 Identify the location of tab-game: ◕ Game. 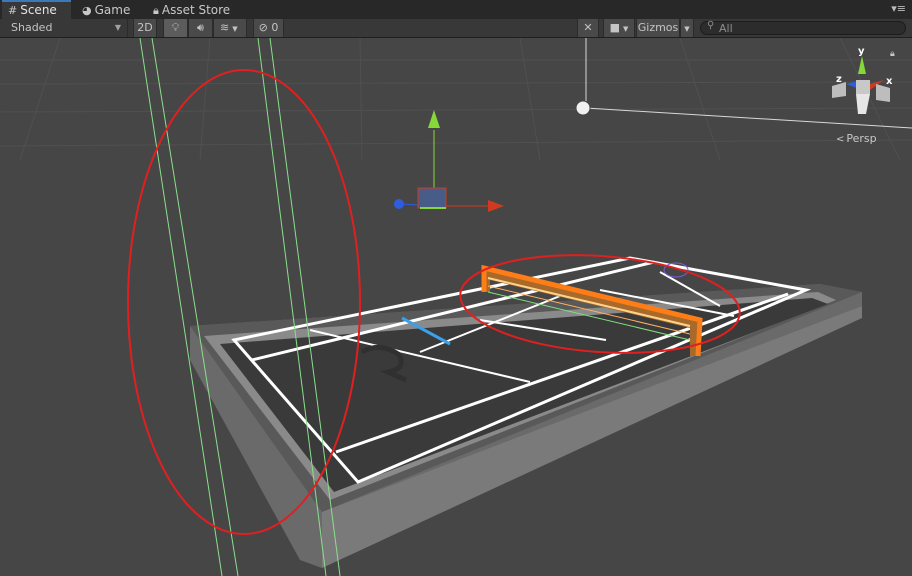
(106, 9).